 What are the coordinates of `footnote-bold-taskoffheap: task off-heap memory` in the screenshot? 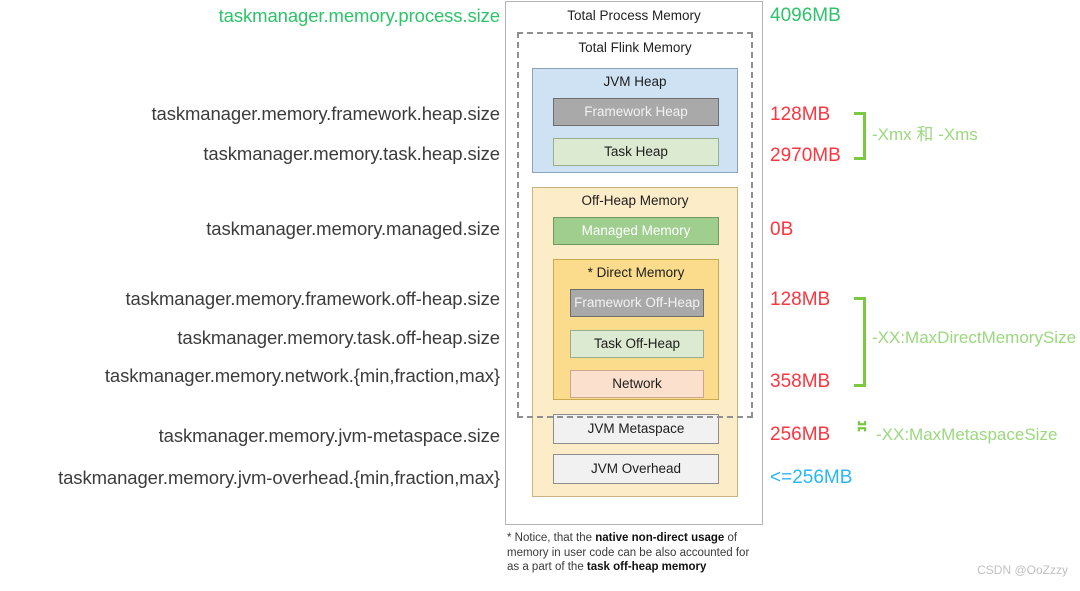 It's located at (646, 567).